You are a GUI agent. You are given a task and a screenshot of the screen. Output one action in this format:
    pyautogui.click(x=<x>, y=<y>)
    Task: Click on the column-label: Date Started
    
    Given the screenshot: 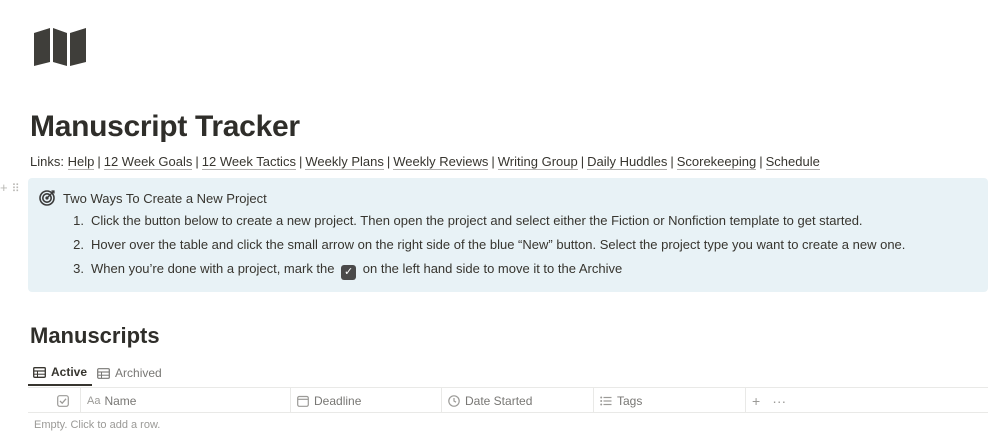 What is the action you would take?
    pyautogui.click(x=499, y=400)
    